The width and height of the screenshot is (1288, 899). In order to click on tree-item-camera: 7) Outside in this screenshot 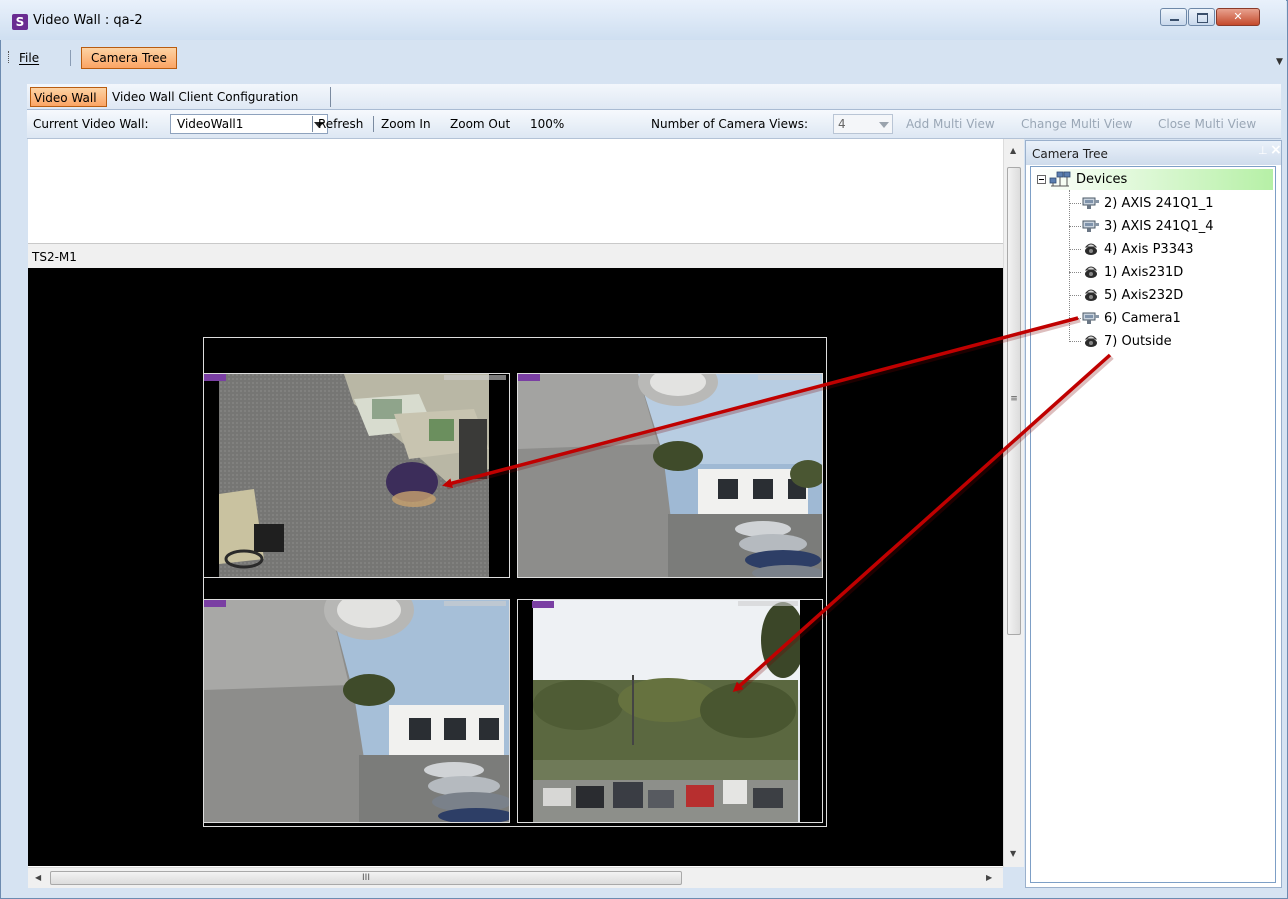, I will do `click(1169, 341)`.